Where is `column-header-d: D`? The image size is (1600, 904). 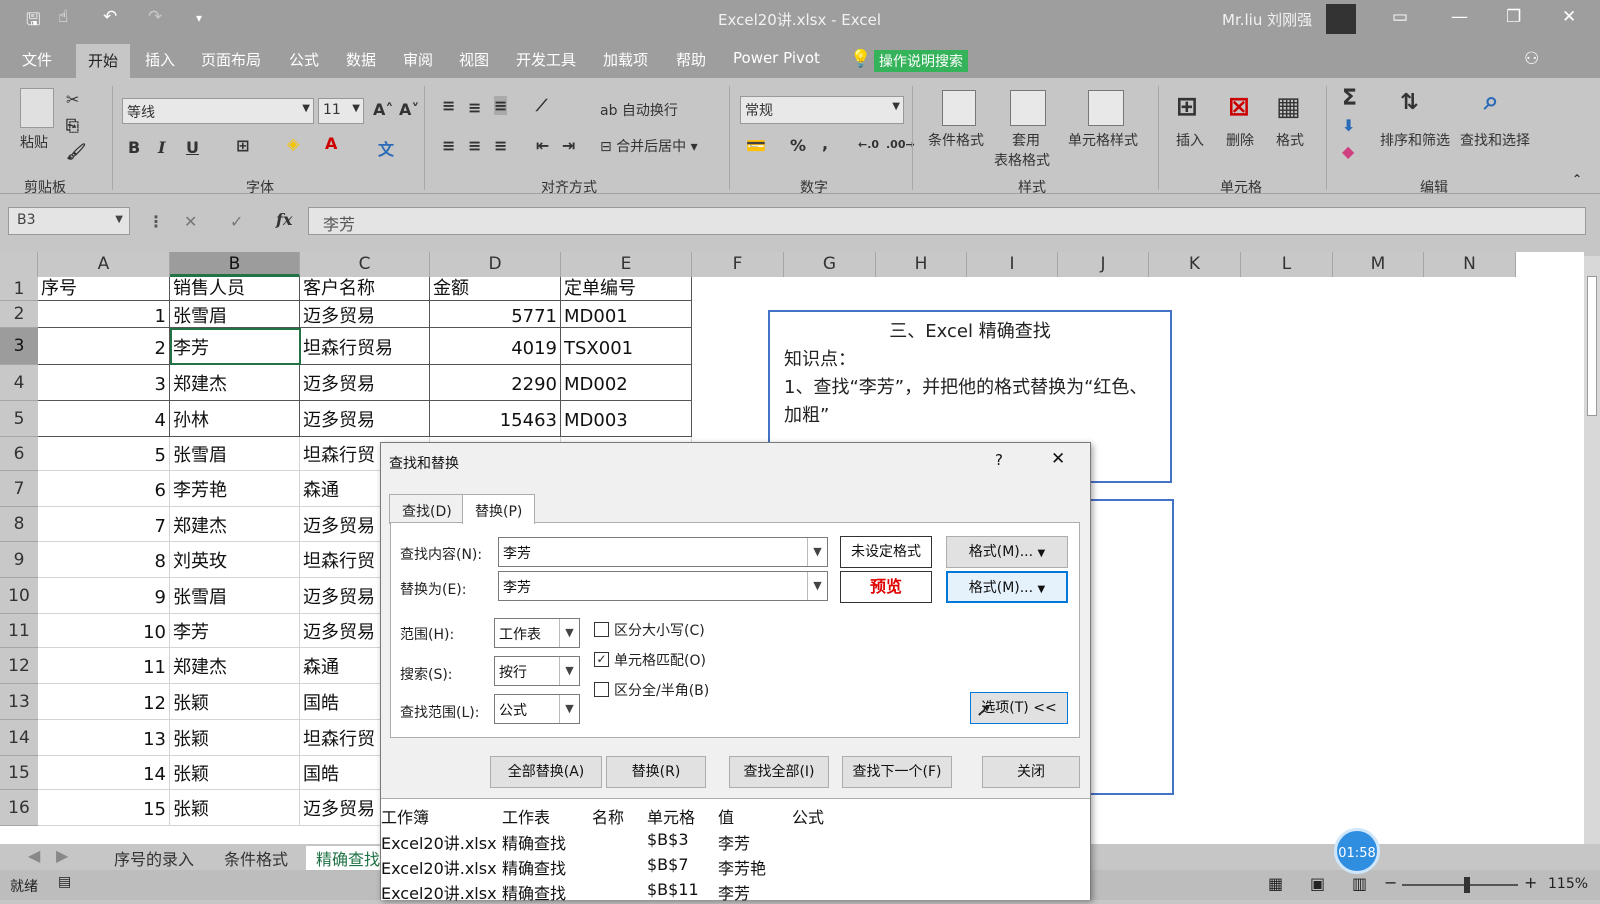 column-header-d: D is located at coordinates (495, 264).